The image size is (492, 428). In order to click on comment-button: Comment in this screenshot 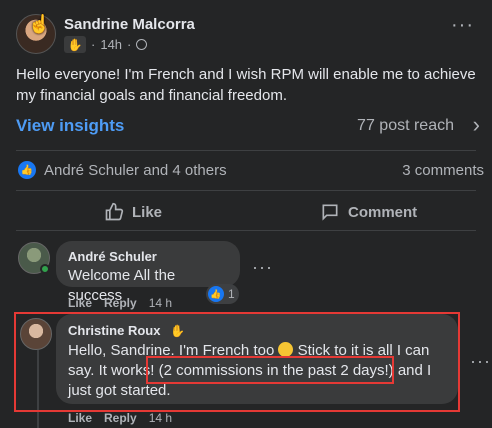, I will do `click(368, 212)`.